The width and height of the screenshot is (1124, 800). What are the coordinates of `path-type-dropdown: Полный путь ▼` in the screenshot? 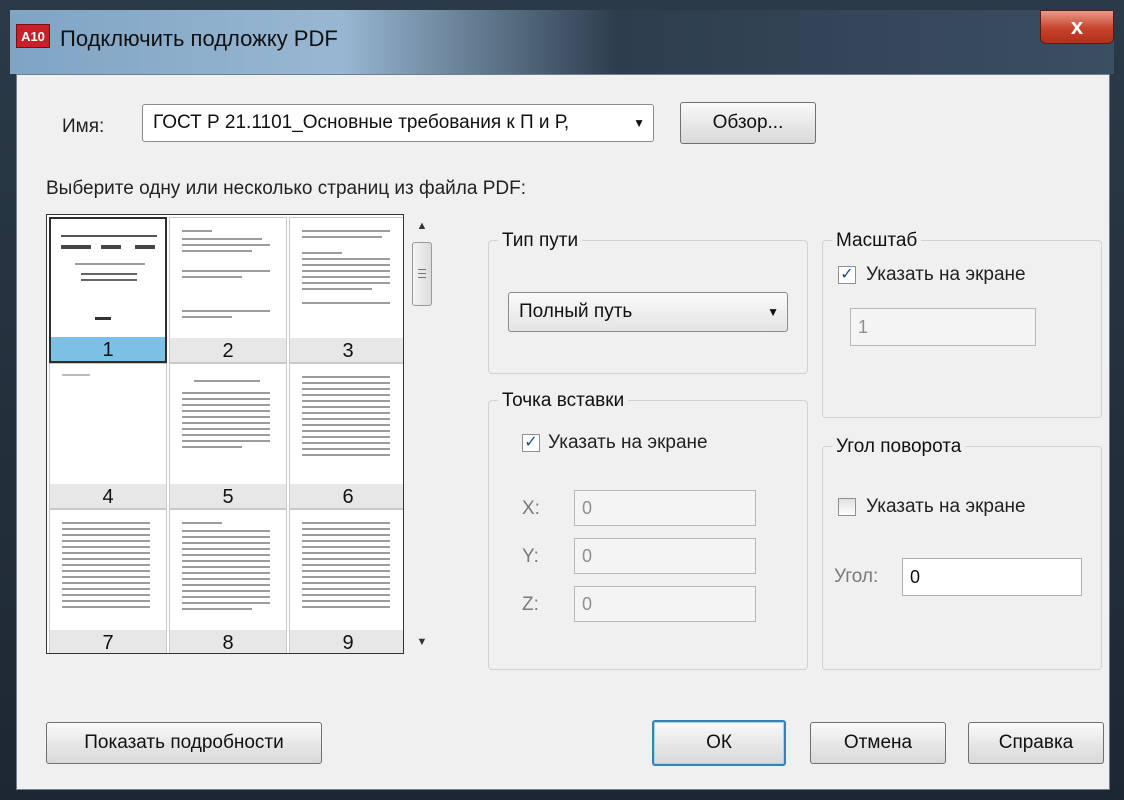 It's located at (648, 312).